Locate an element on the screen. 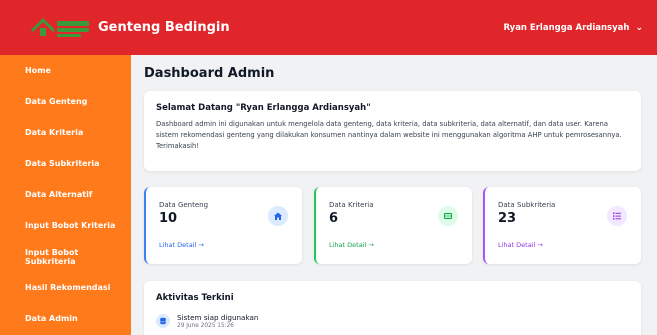 Image resolution: width=657 pixels, height=335 pixels. sidebar-item-input-bobot-subkriteria: Input Bobot Subkriteria is located at coordinates (65, 256).